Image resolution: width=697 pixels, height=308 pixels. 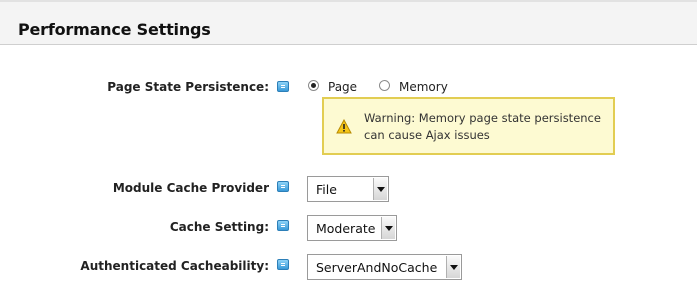 What do you see at coordinates (348, 23) in the screenshot?
I see `section-header: Performance Settings` at bounding box center [348, 23].